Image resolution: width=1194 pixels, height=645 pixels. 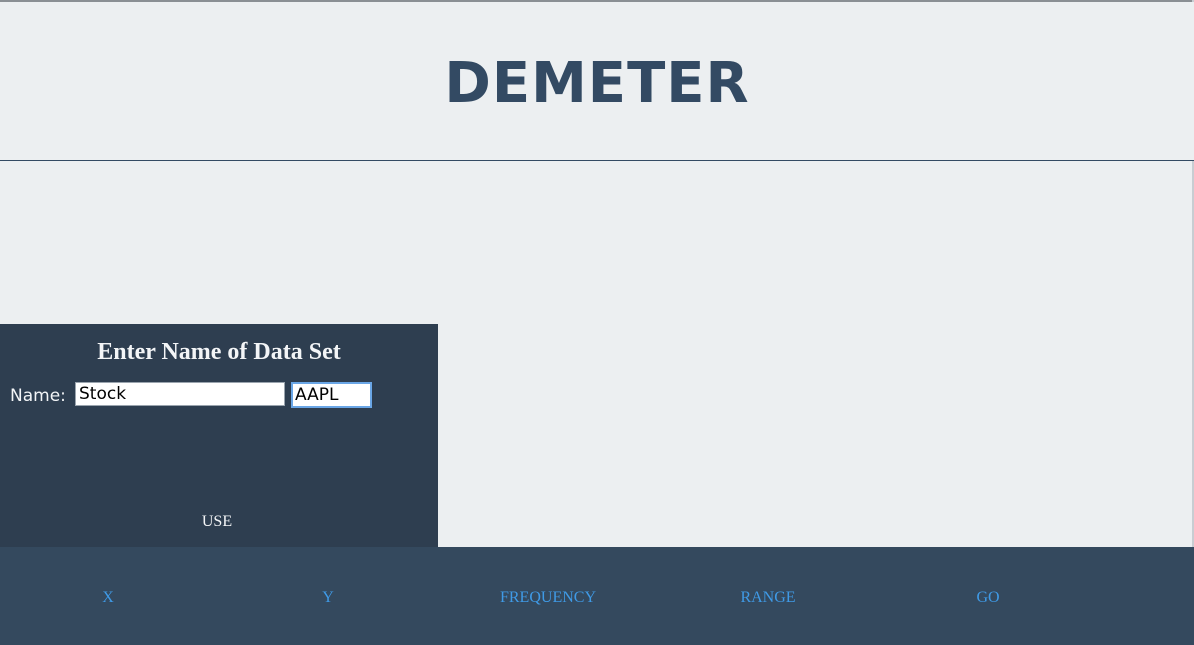 I want to click on dataset-panel: Enter Name of Data Set Name: USE, so click(x=219, y=435).